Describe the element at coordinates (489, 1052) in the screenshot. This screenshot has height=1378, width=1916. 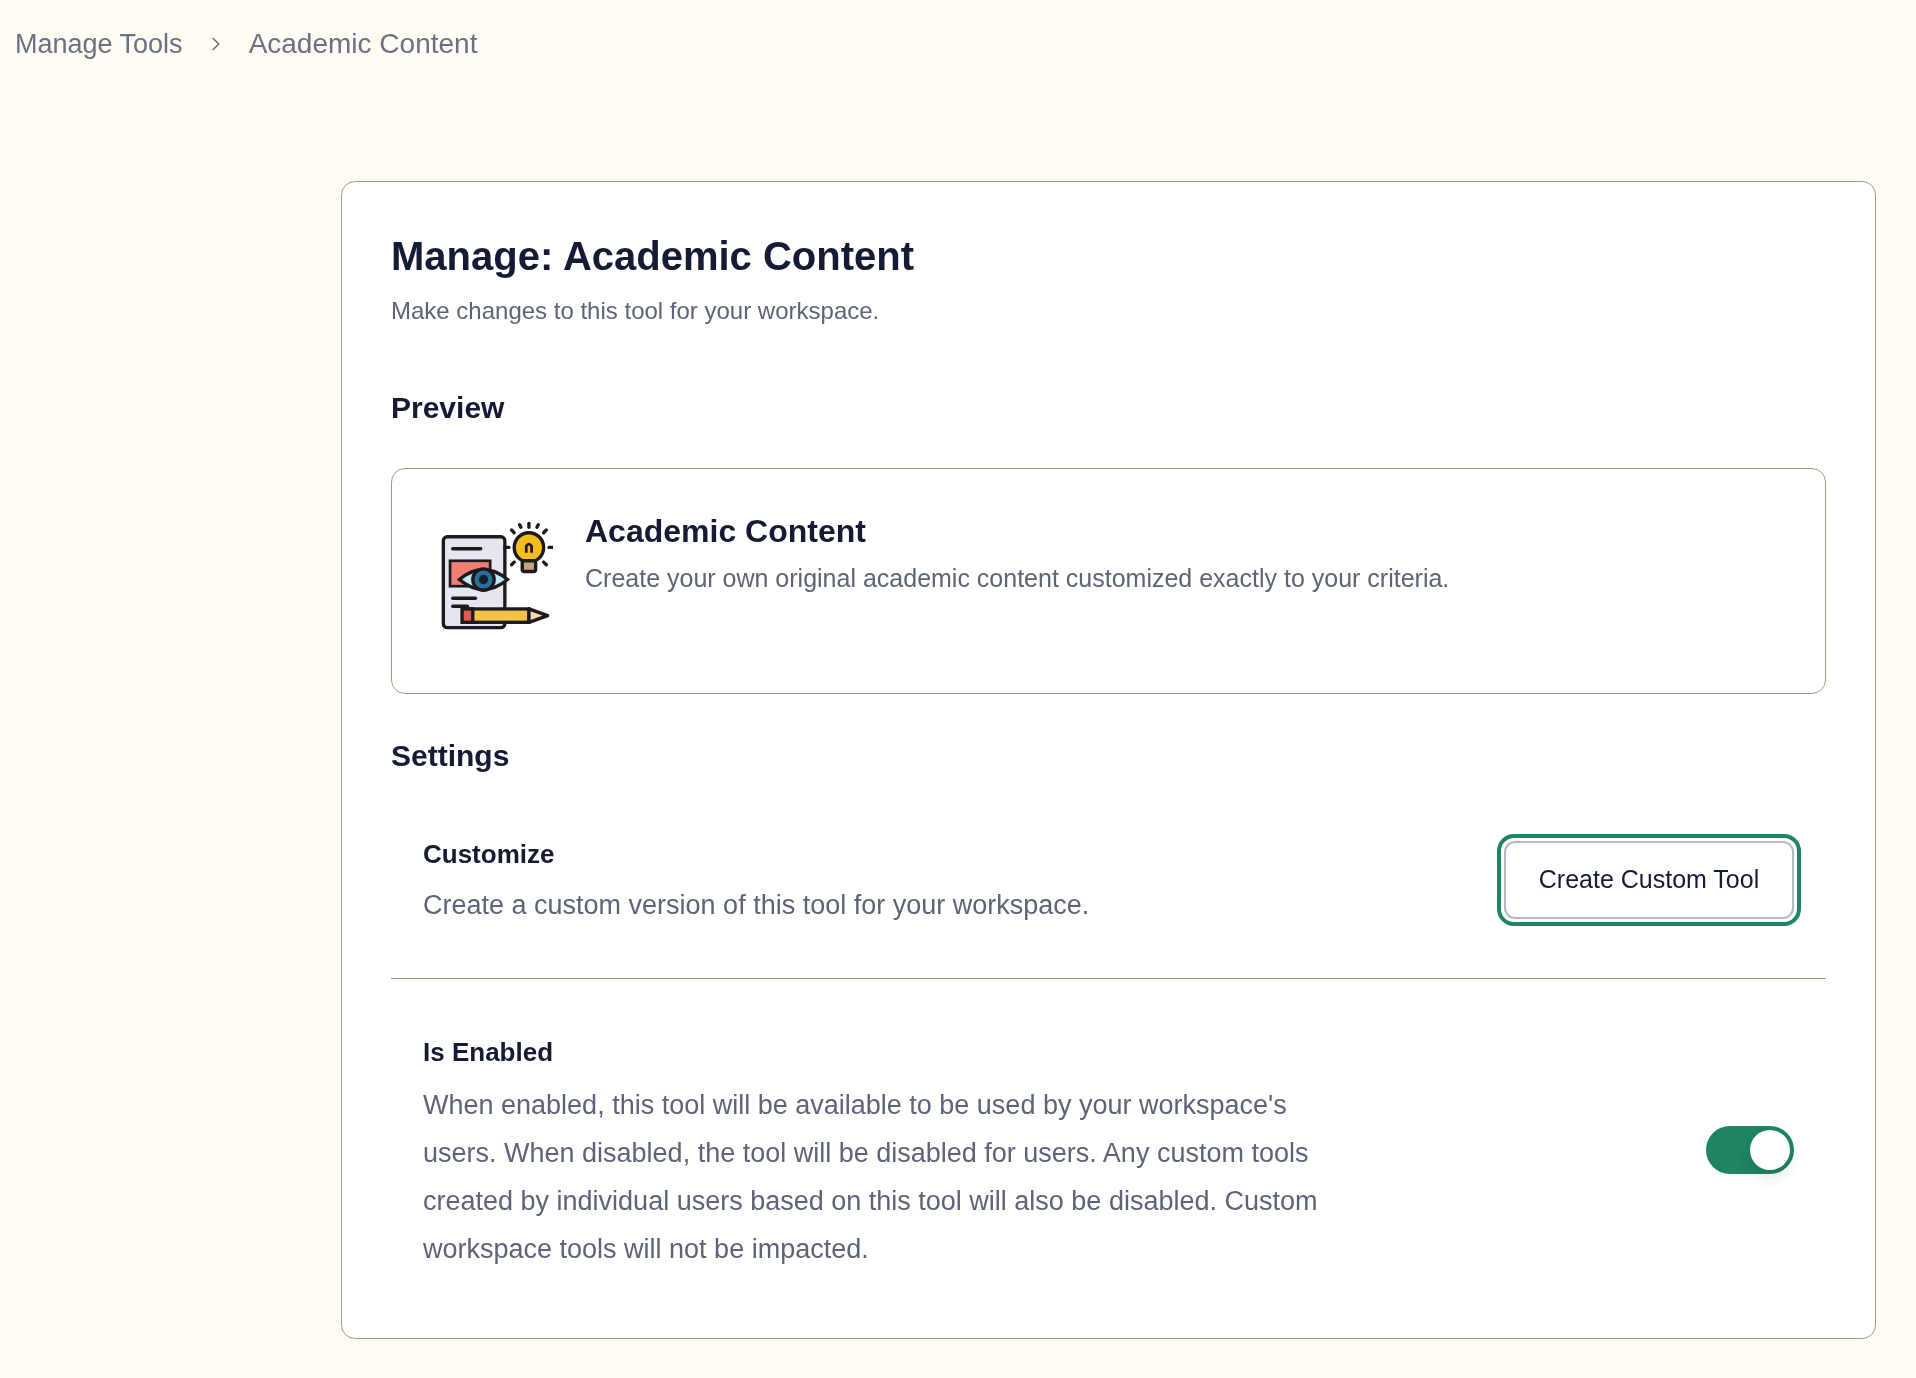
I see `setting-title: Is Enabled` at that location.